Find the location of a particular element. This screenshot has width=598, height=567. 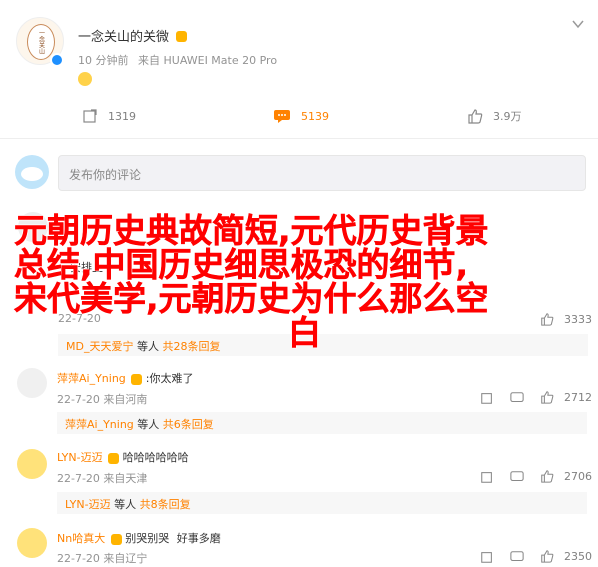

my-avatar is located at coordinates (32, 172).